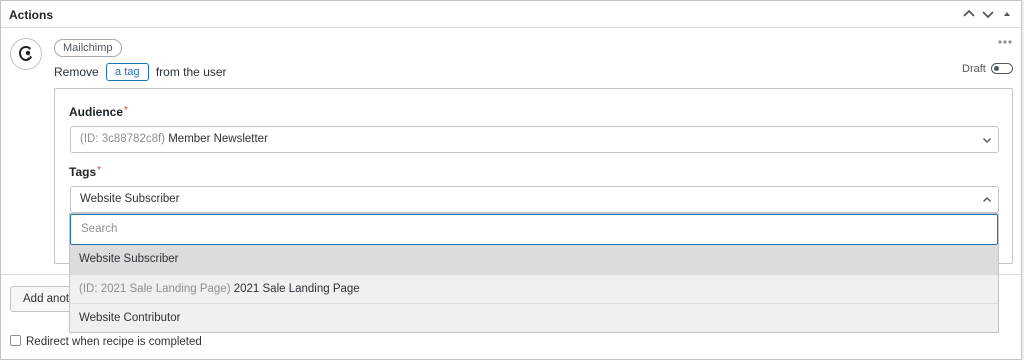 Image resolution: width=1024 pixels, height=360 pixels. I want to click on toggle-knob, so click(996, 68).